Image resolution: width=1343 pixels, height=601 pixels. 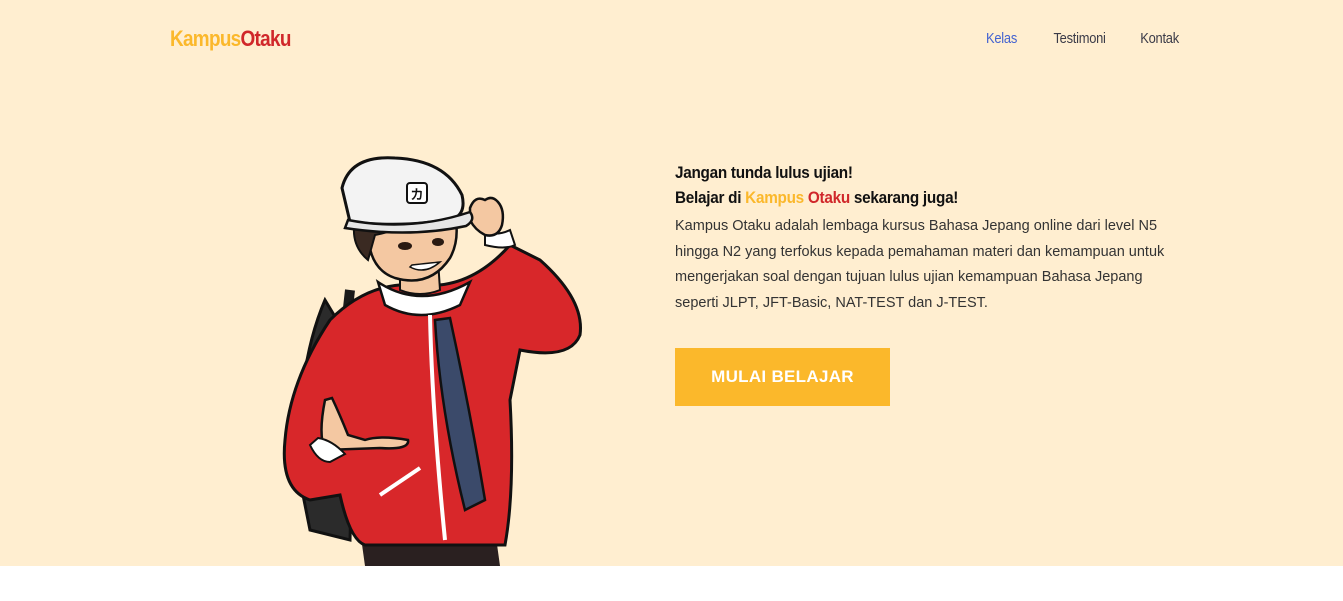 I want to click on right-eye, so click(x=438, y=242).